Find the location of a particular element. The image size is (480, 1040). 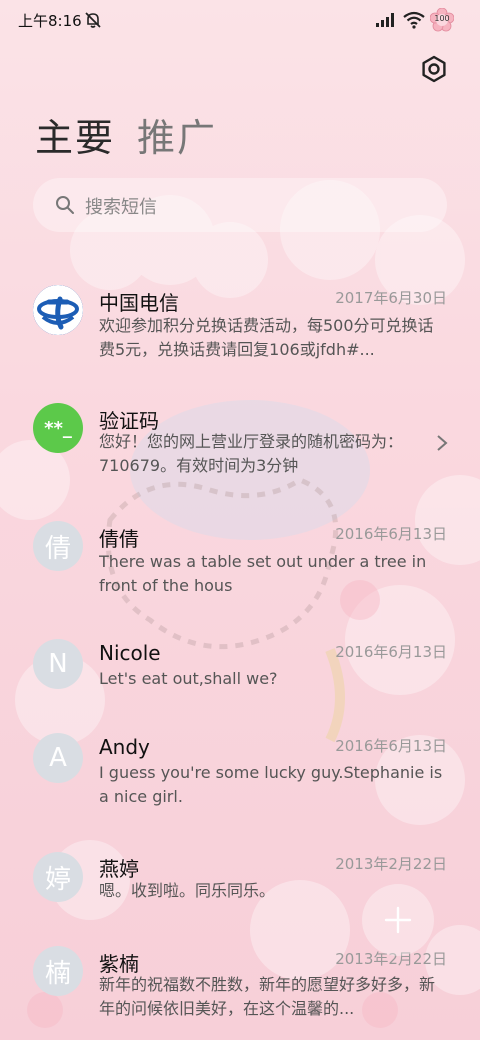

chevron-right-icon is located at coordinates (442, 443).